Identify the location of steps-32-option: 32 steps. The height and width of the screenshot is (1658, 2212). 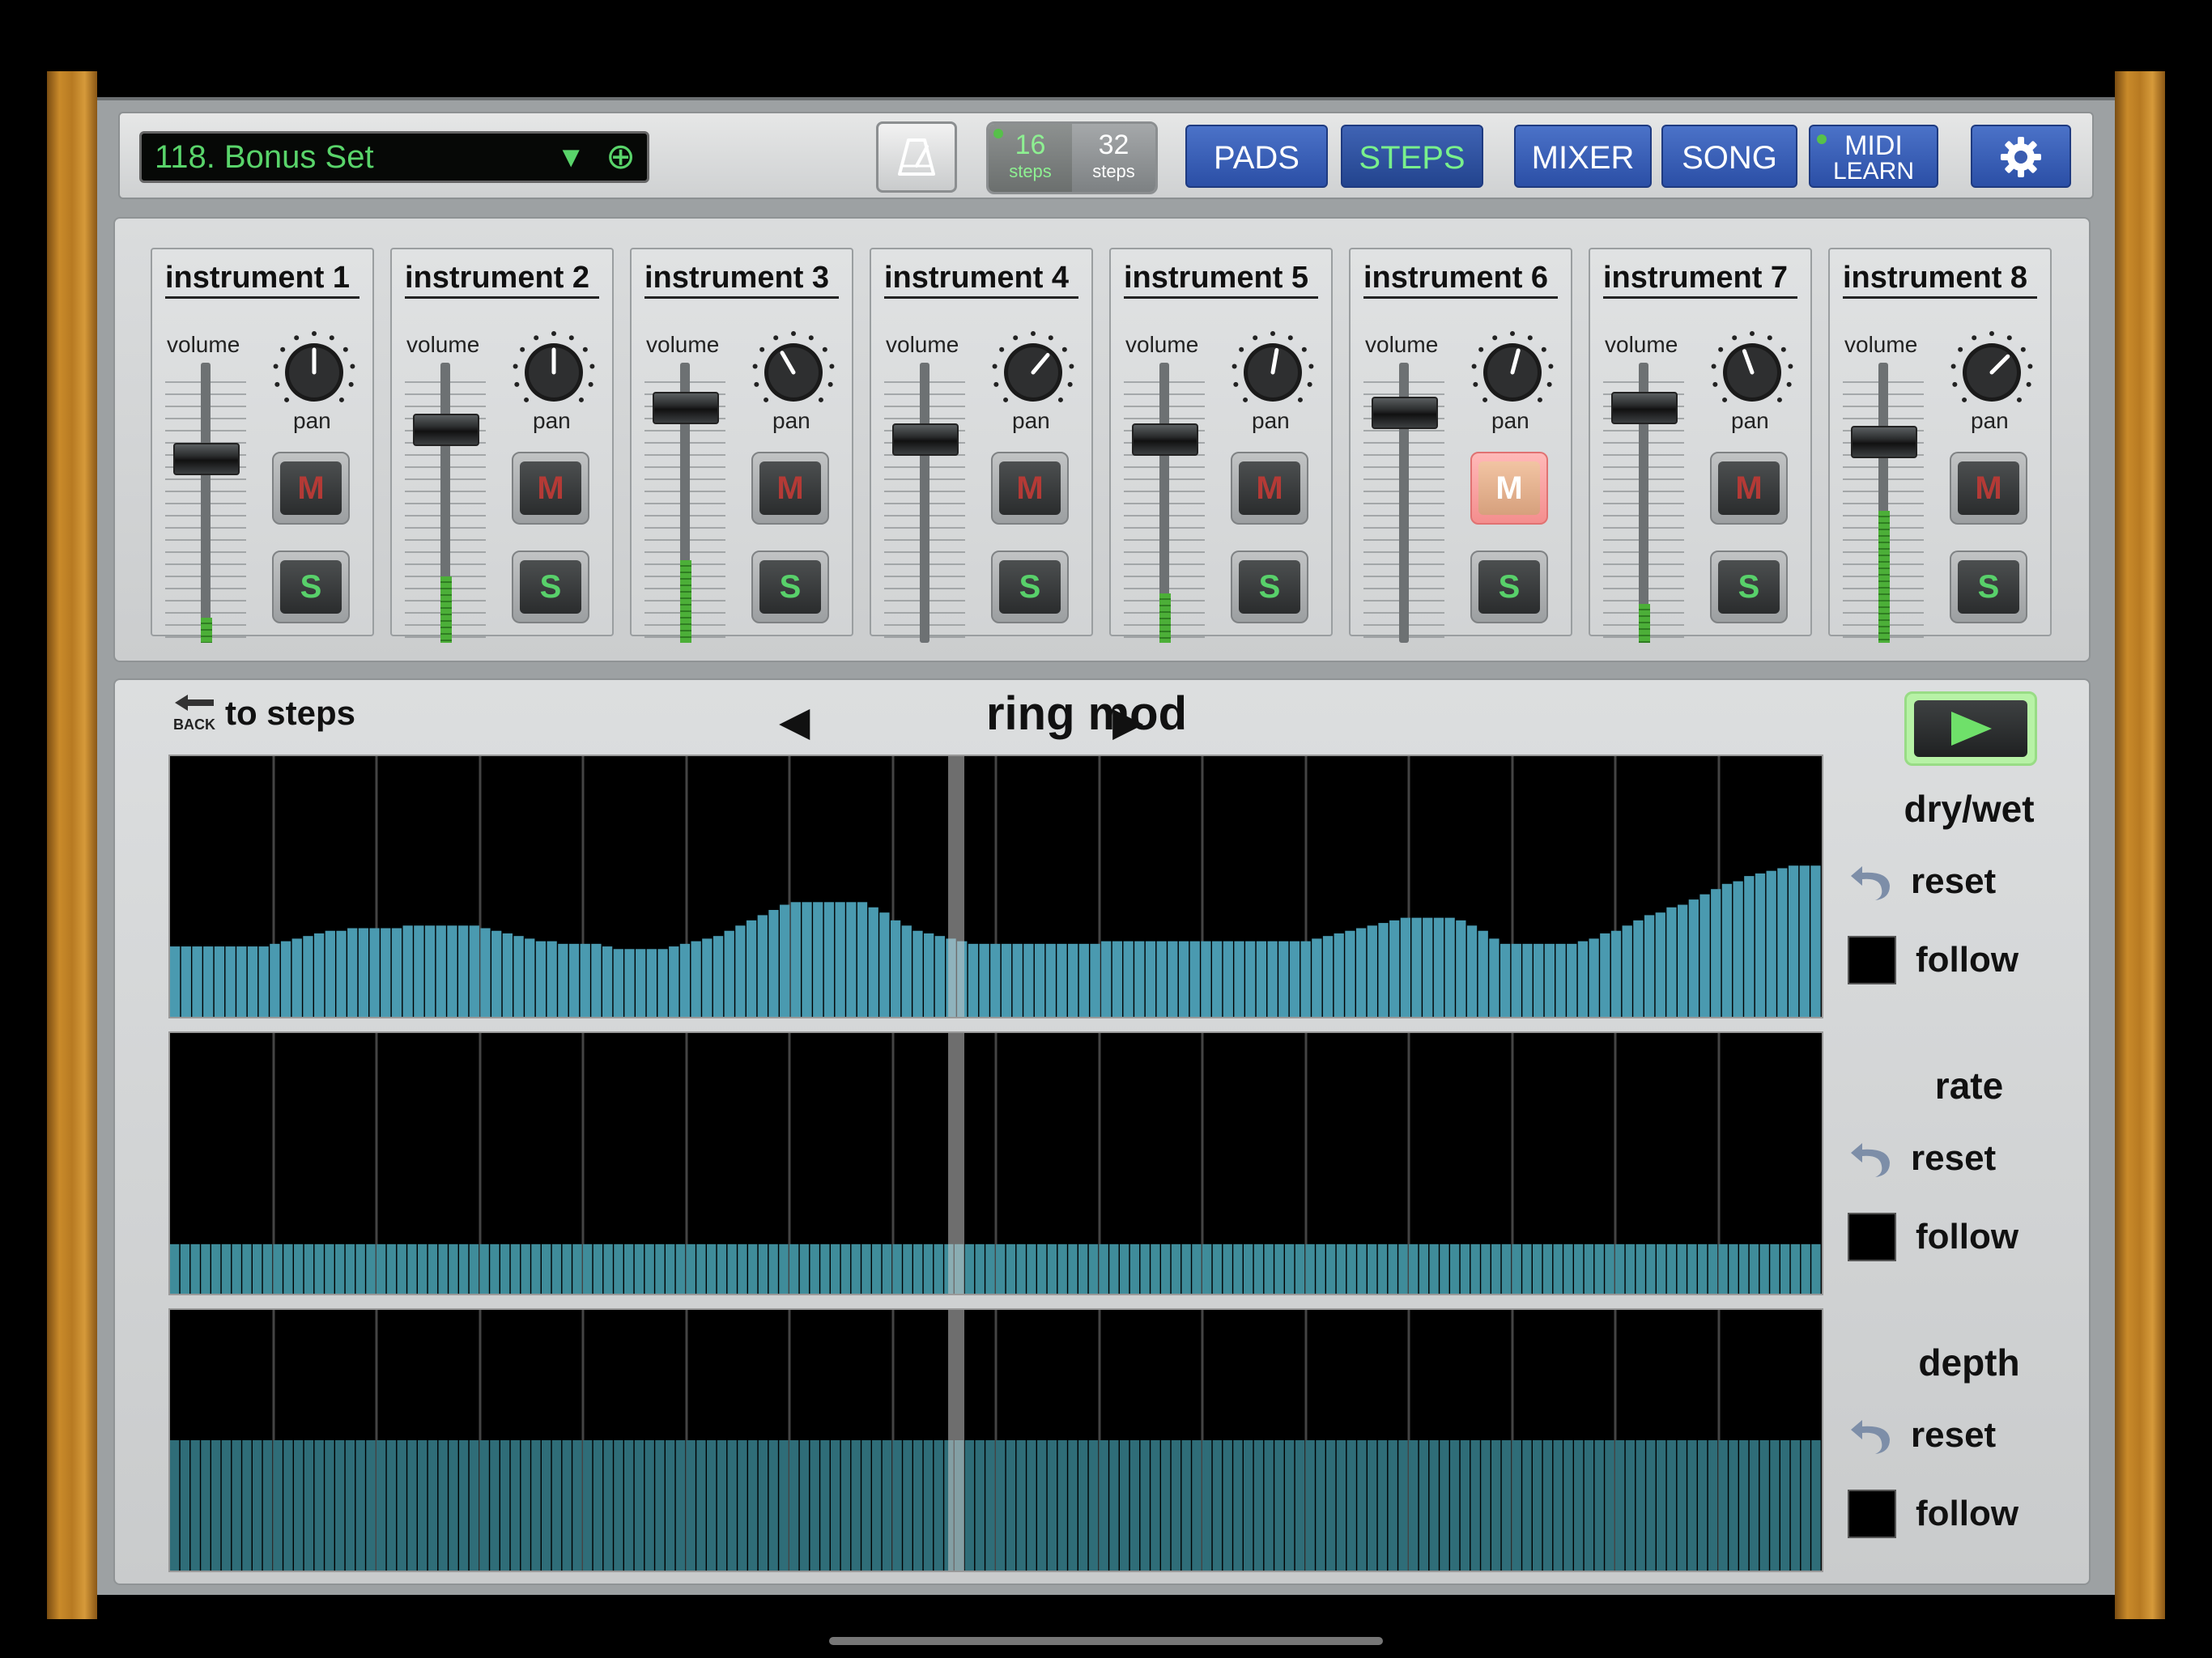
(1113, 158).